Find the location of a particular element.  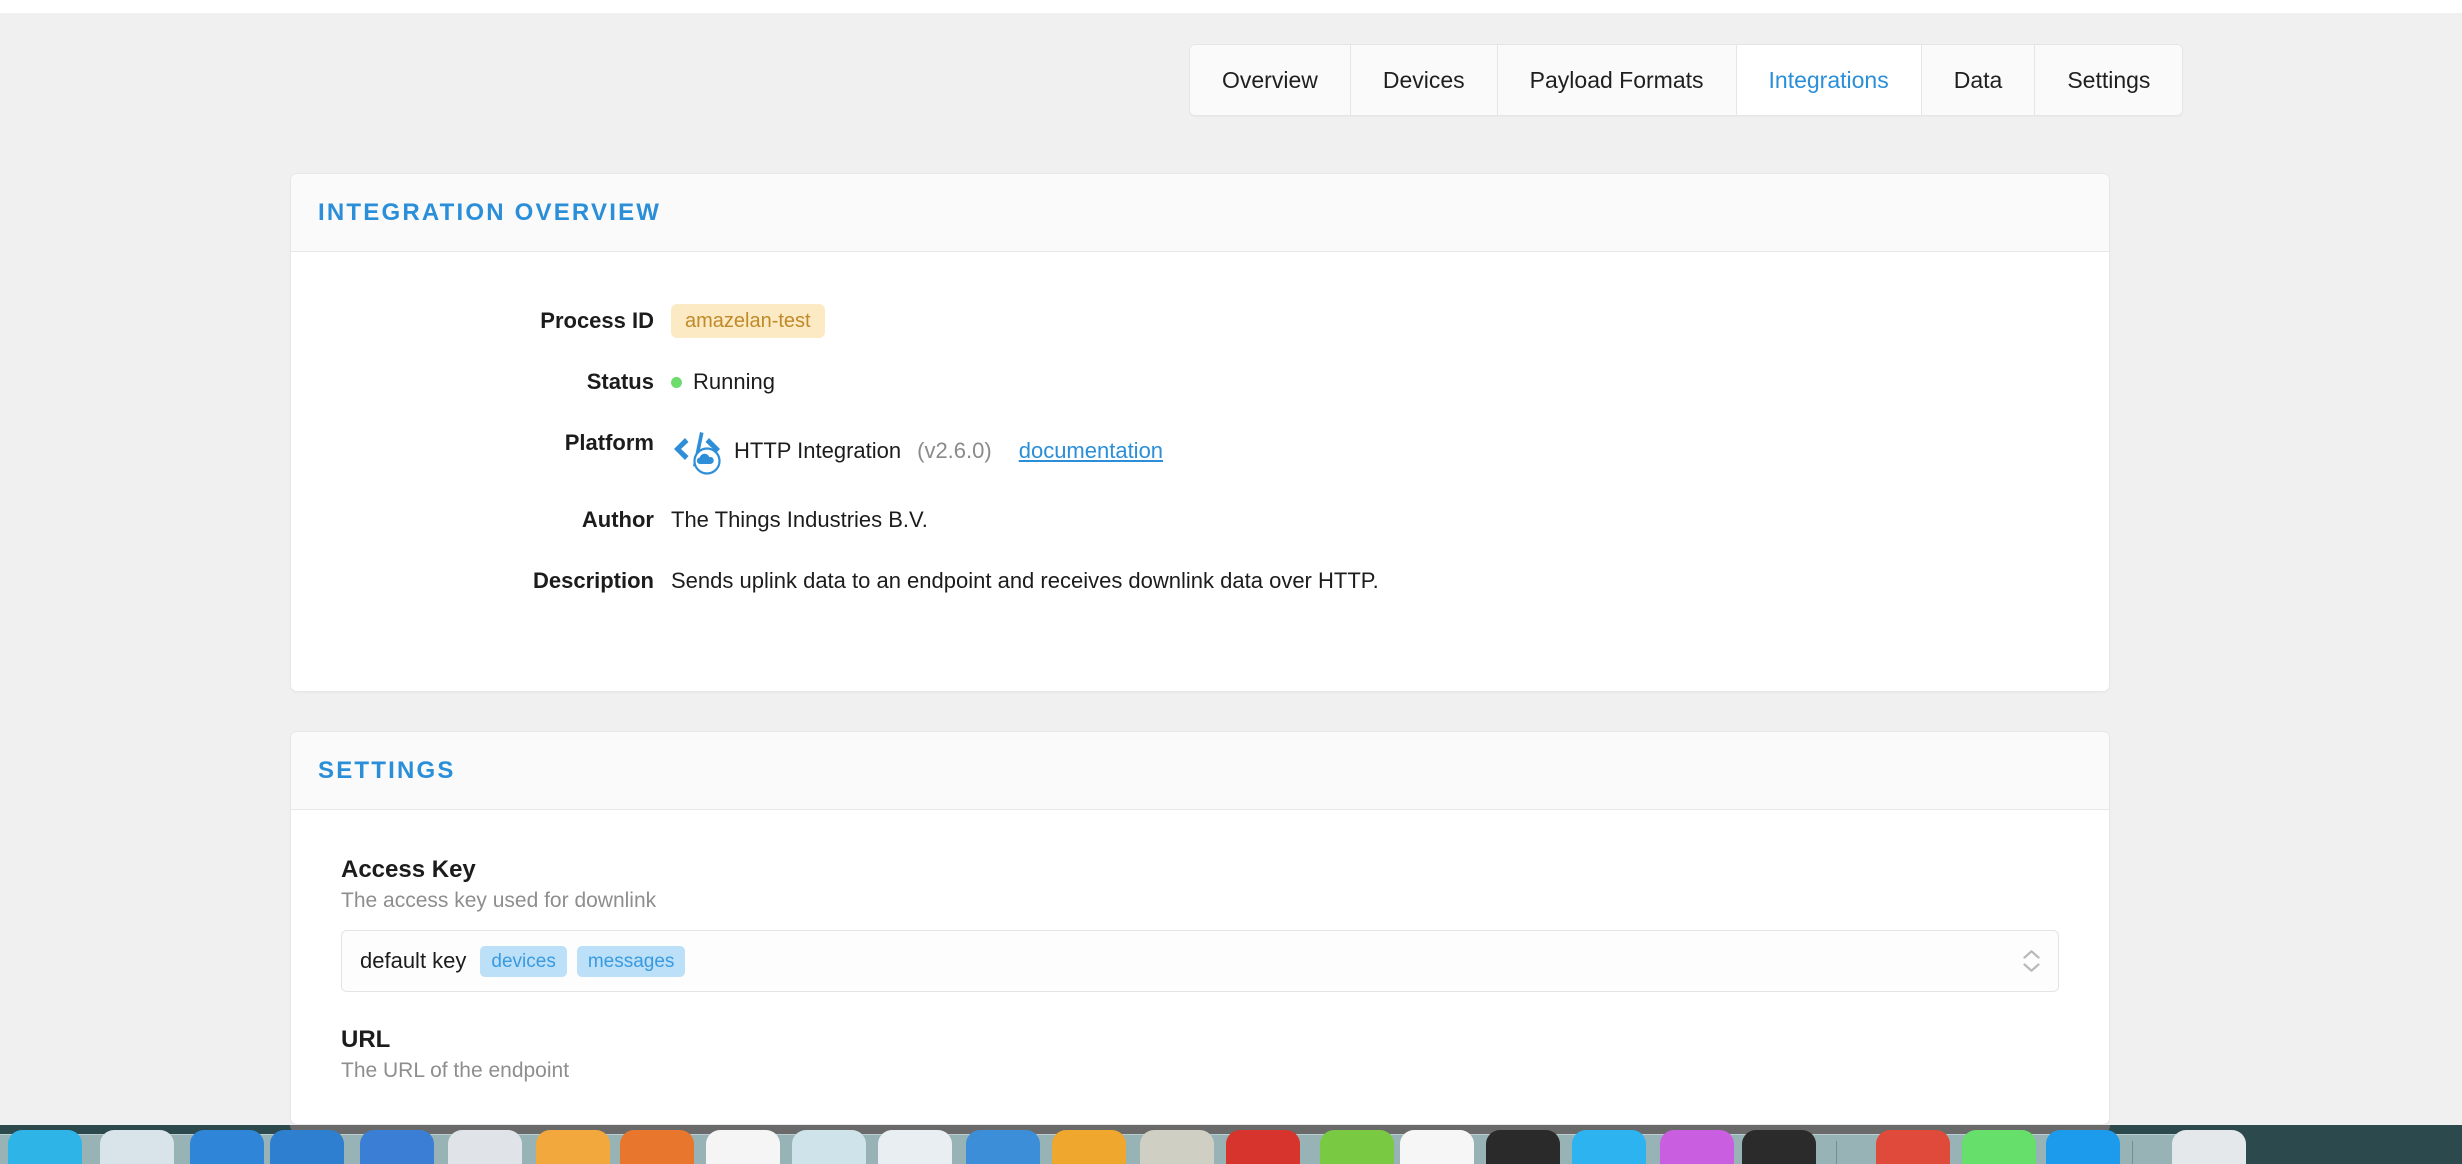

field-url: URL The URL of the endpoint is located at coordinates (1200, 1054).